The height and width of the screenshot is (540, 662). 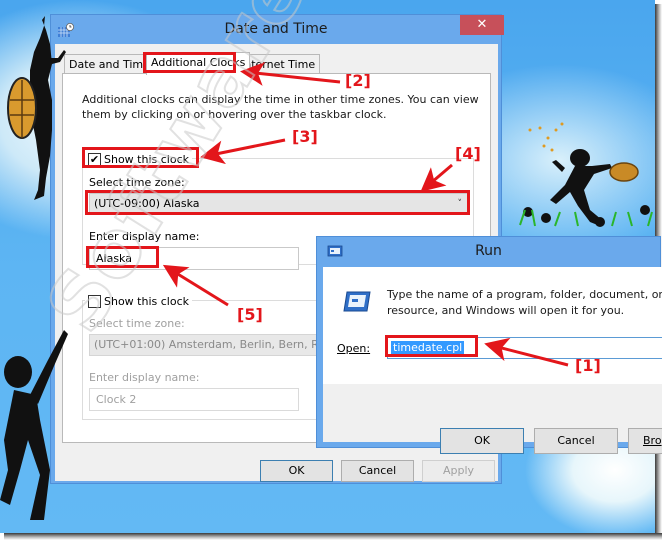 I want to click on close-button: ✕, so click(x=482, y=25).